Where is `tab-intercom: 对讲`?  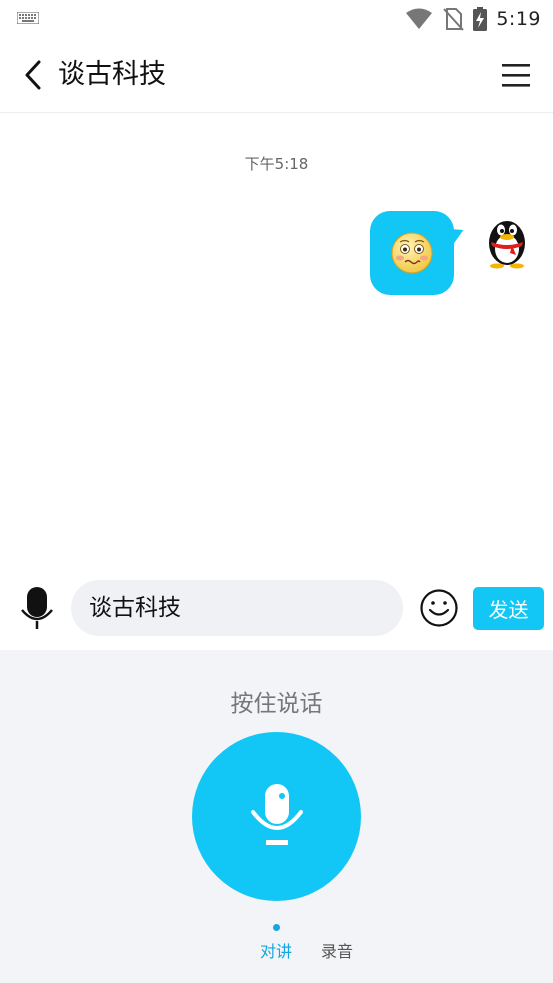 tab-intercom: 对讲 is located at coordinates (276, 950).